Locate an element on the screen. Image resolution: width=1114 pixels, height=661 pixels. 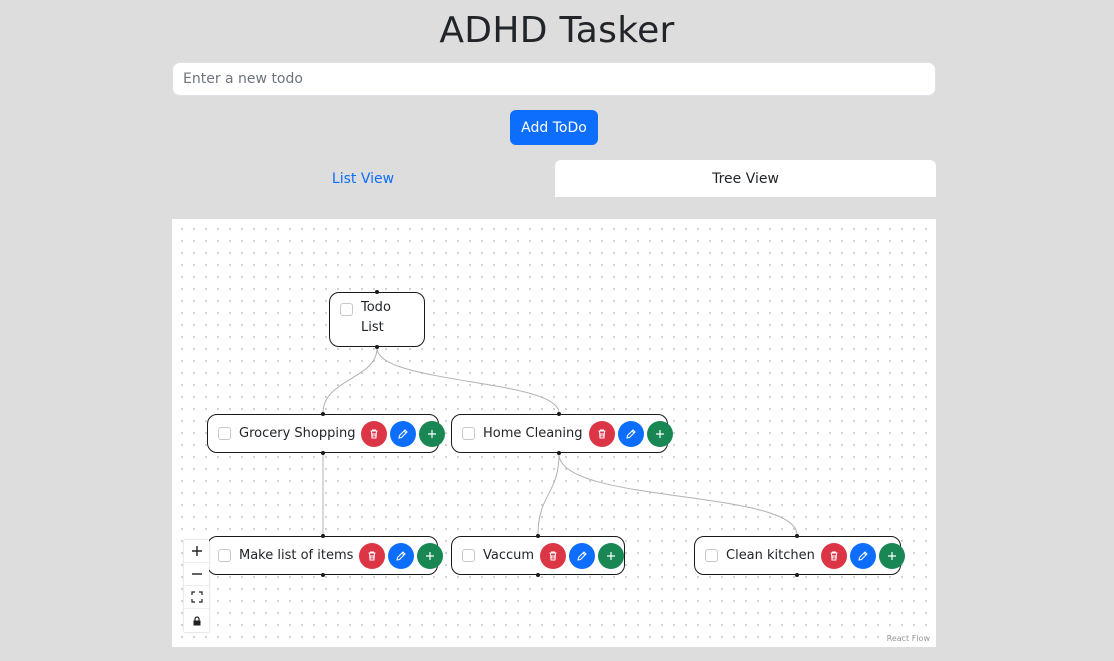
lock-button is located at coordinates (196, 620).